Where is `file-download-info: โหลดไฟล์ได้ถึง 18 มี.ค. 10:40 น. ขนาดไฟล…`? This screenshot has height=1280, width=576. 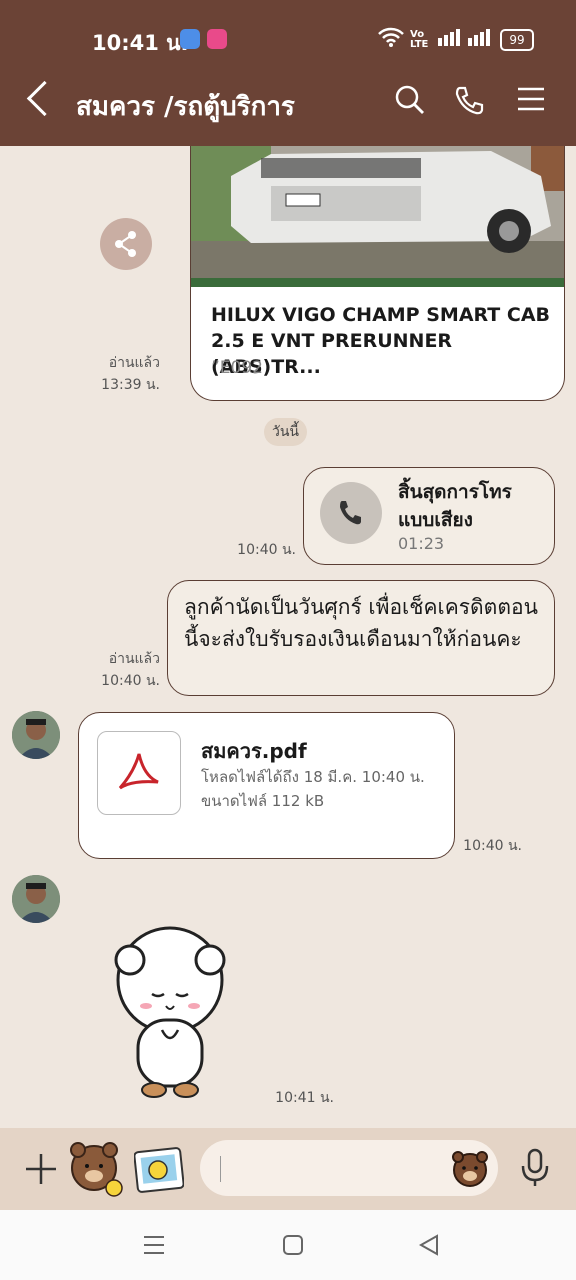 file-download-info: โหลดไฟล์ได้ถึง 18 มี.ค. 10:40 น. ขนาดไฟล… is located at coordinates (321, 789).